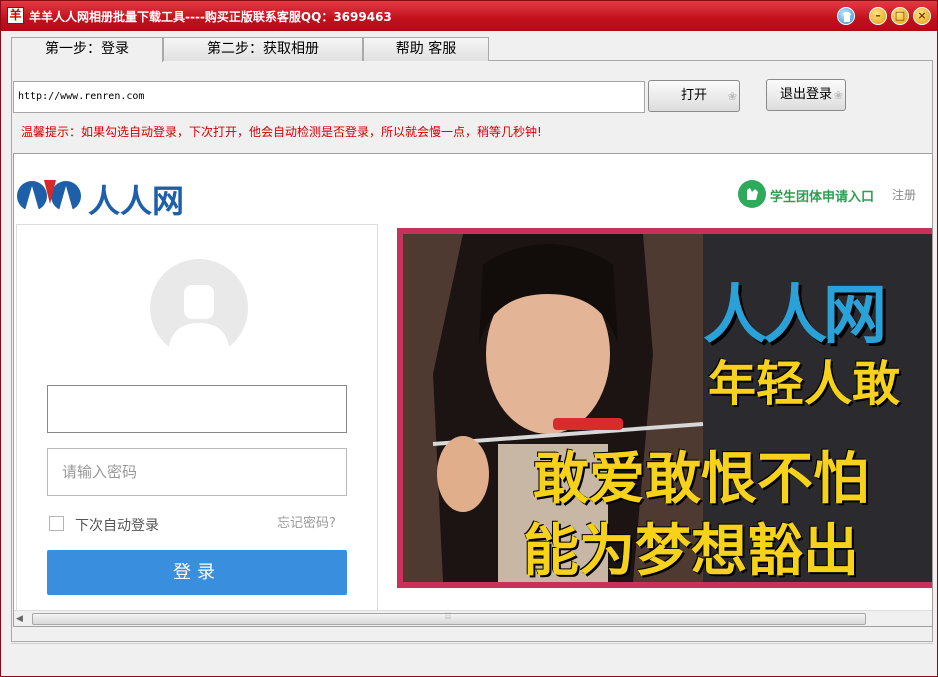  Describe the element at coordinates (197, 472) in the screenshot. I see `password-input: 请输入密码` at that location.